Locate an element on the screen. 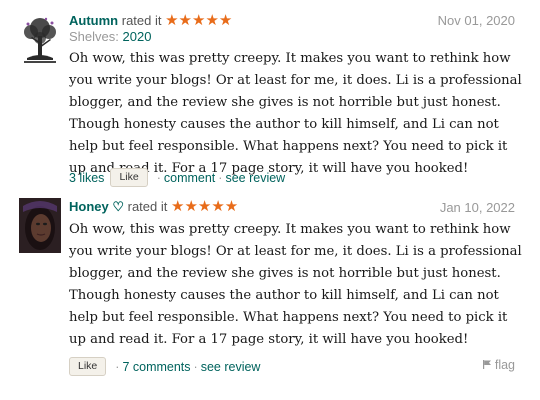 The height and width of the screenshot is (400, 540). shelves-label: Shelves: is located at coordinates (94, 36).